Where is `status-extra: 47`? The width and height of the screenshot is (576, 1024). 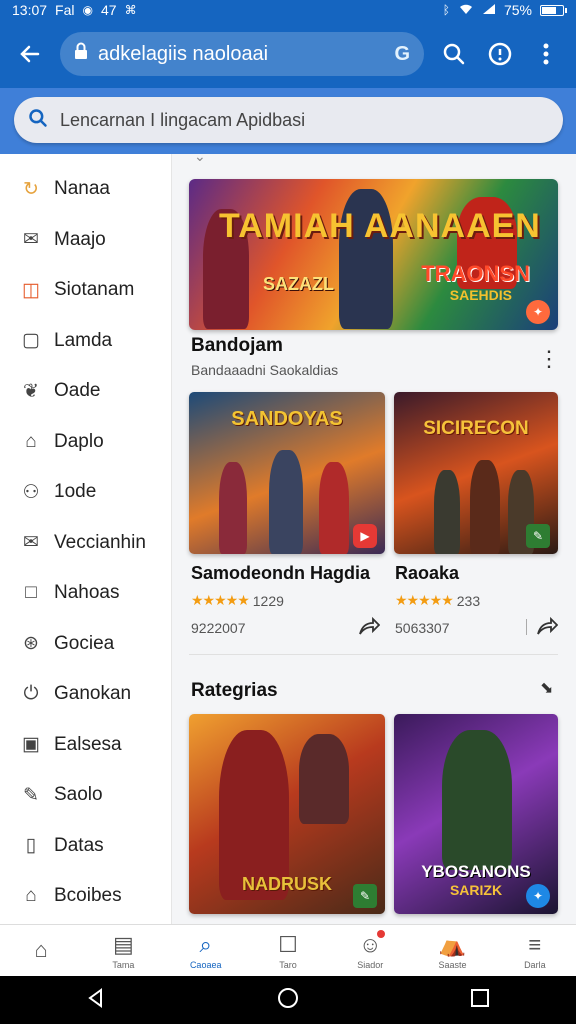 status-extra: 47 is located at coordinates (108, 10).